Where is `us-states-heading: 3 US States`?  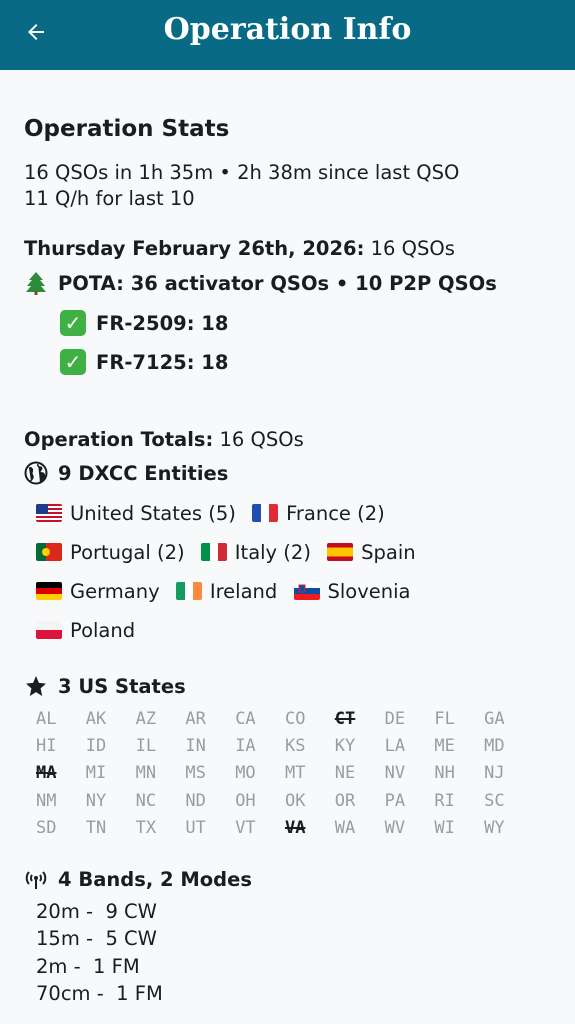 us-states-heading: 3 US States is located at coordinates (105, 686).